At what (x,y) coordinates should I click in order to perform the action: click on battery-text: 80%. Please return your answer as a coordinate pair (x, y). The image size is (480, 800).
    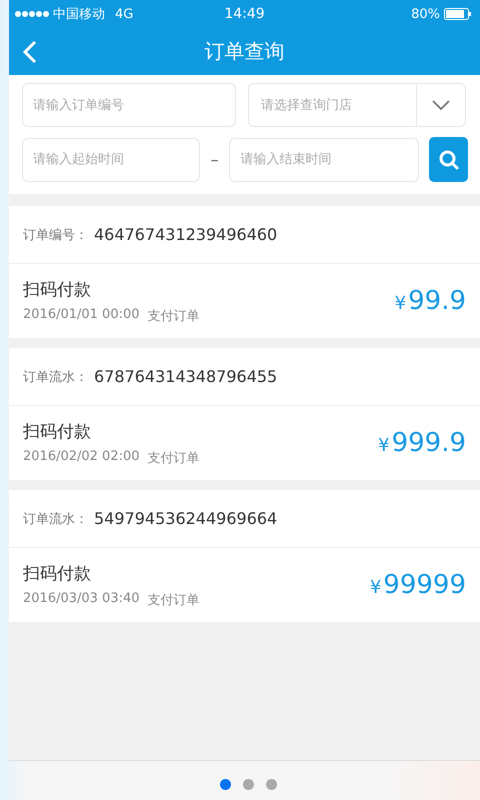
    Looking at the image, I should click on (425, 14).